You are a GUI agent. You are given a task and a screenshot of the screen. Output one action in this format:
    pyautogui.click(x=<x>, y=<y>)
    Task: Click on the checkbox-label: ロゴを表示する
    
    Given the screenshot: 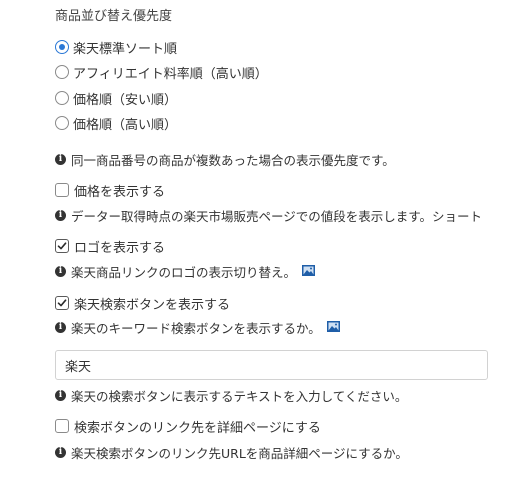 What is the action you would take?
    pyautogui.click(x=120, y=248)
    